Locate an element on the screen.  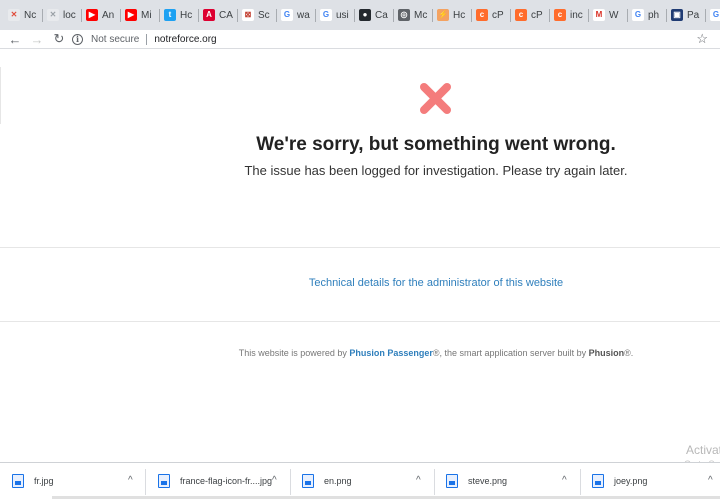
tab-favicon-icon: ◎ is located at coordinates (404, 15).